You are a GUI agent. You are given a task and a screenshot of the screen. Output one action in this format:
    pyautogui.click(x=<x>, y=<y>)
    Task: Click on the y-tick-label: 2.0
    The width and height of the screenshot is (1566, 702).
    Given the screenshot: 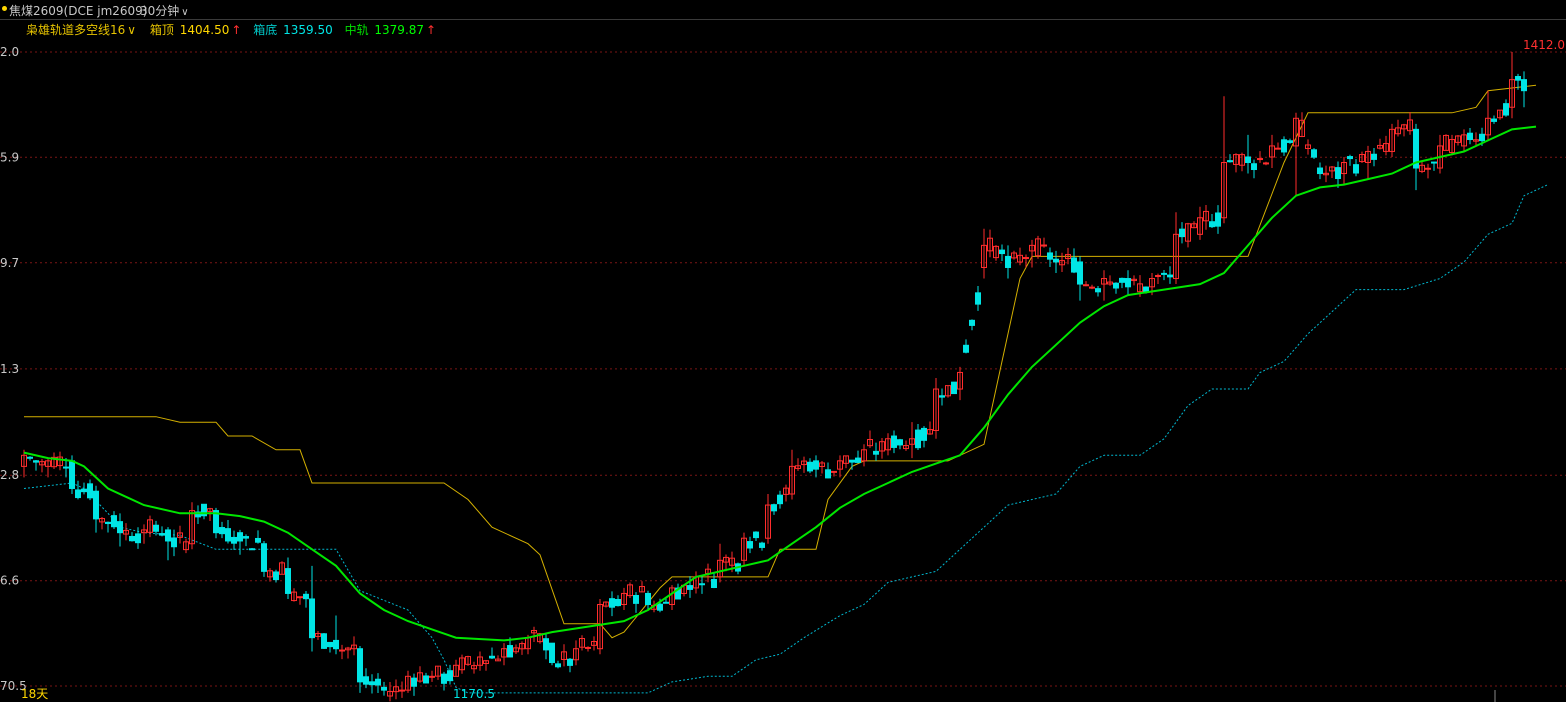 What is the action you would take?
    pyautogui.click(x=9, y=52)
    